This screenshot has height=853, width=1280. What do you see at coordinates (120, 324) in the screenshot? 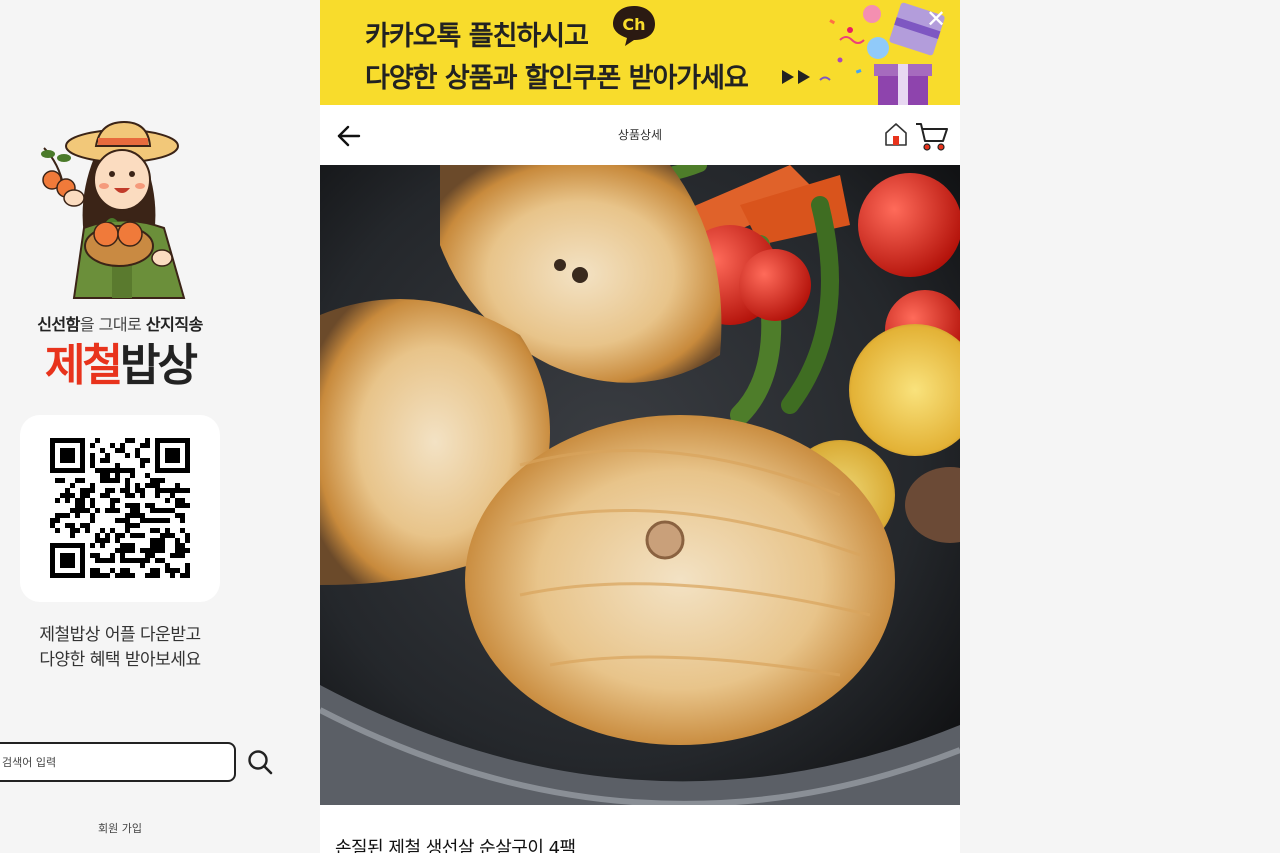
I see `tagline: 신선함을 그대로 산지직송` at bounding box center [120, 324].